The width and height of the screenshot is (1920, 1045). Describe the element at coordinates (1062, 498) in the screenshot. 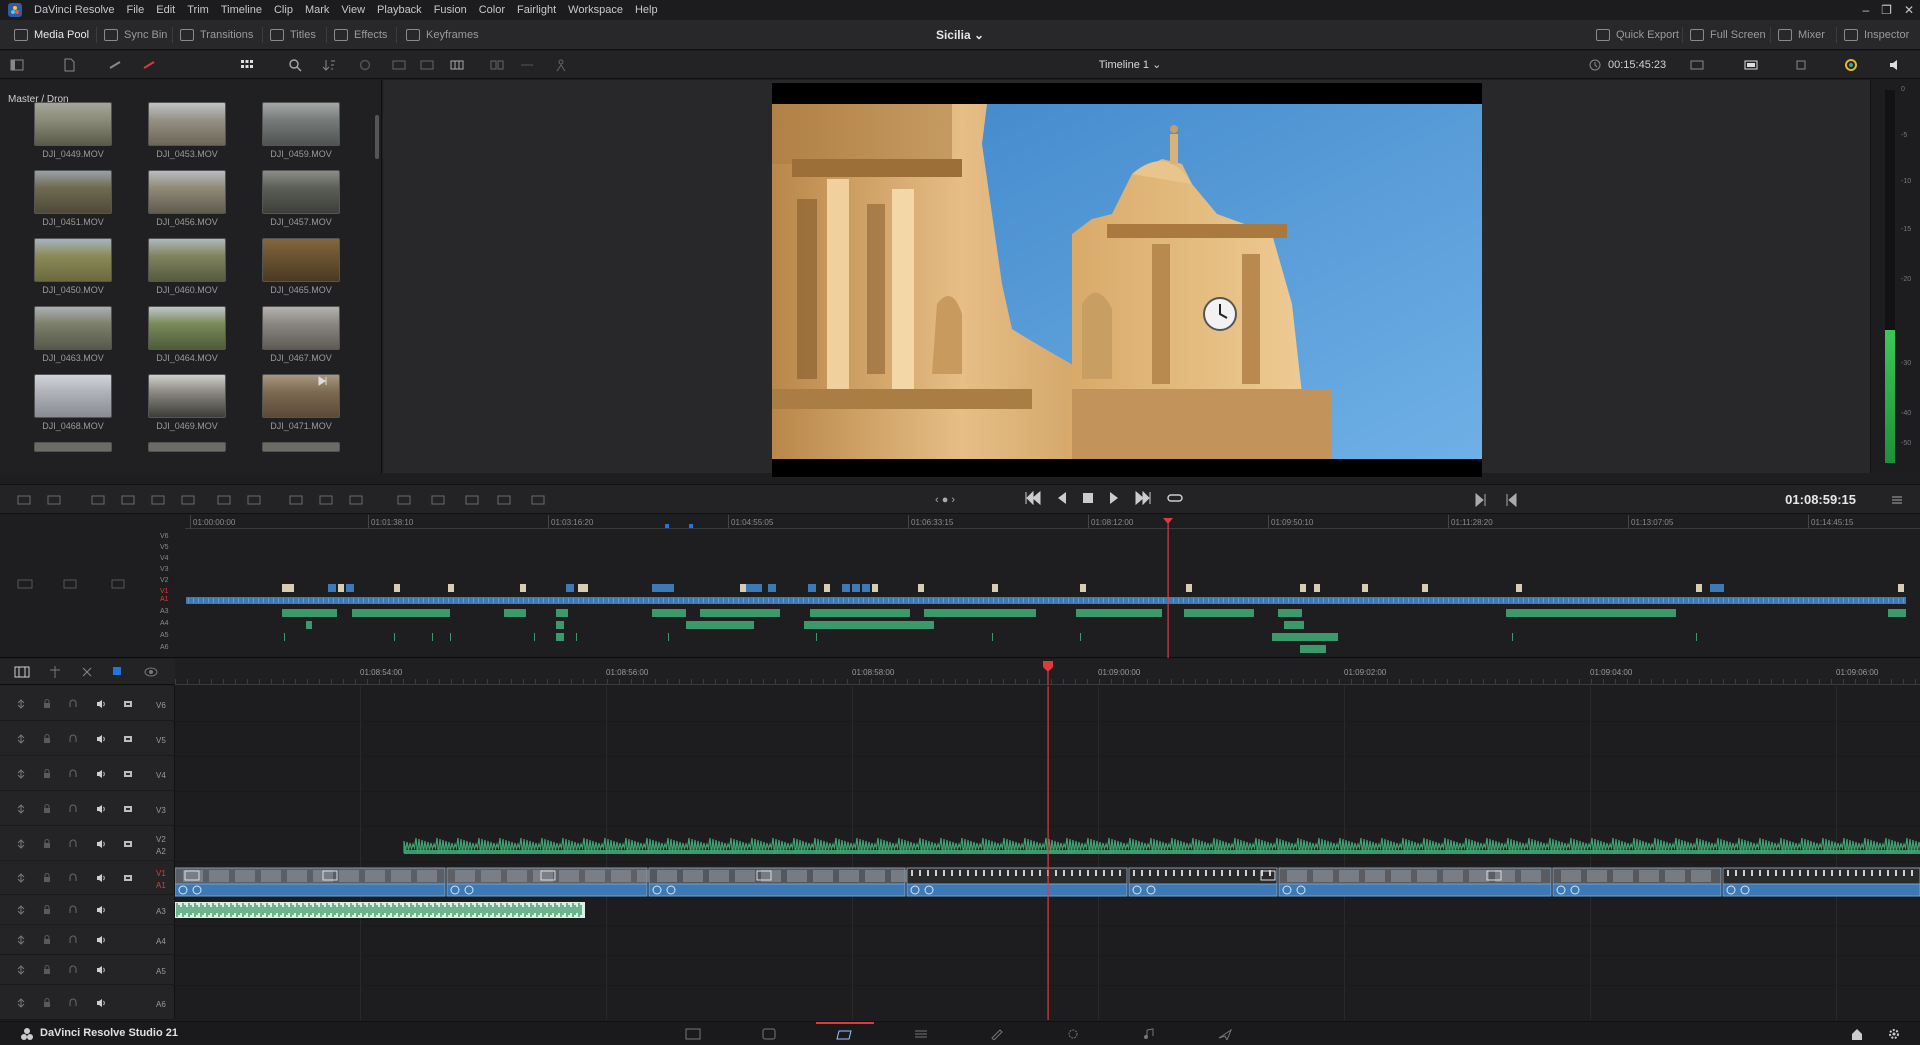

I see `play-reverse-icon` at that location.